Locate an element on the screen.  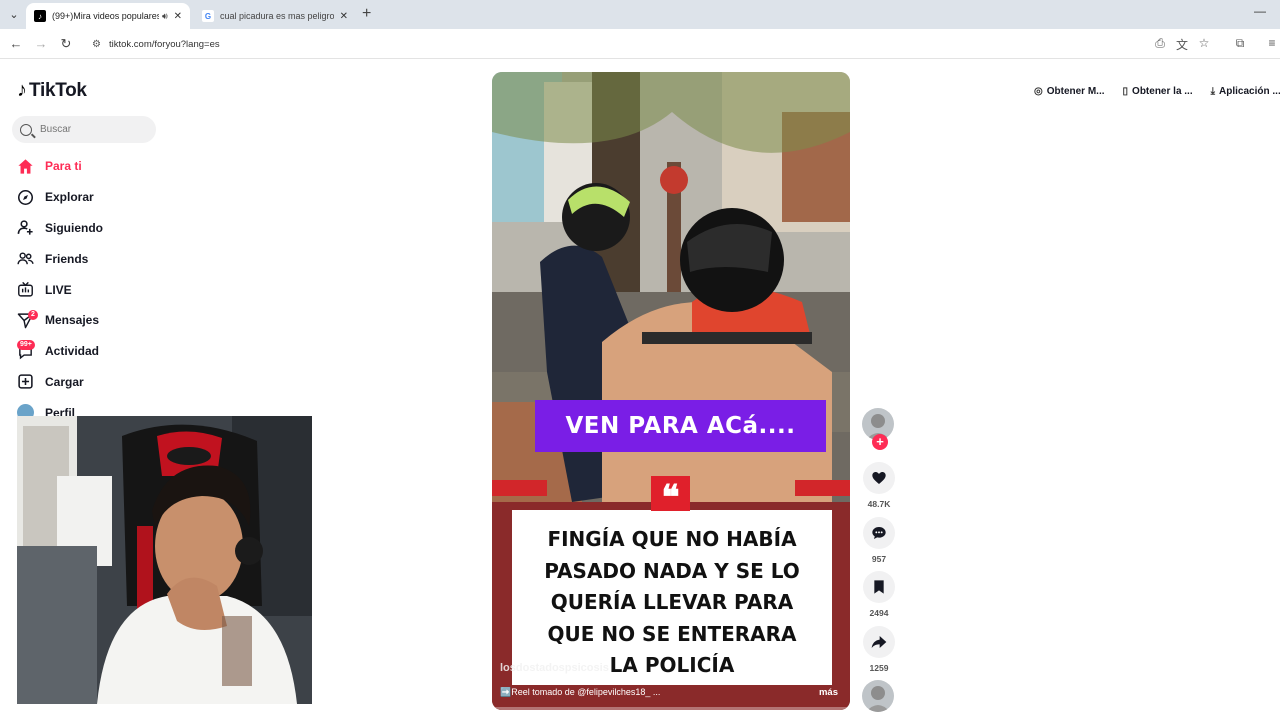
video-author: losdostadospsicosis is located at coordinates (554, 668).